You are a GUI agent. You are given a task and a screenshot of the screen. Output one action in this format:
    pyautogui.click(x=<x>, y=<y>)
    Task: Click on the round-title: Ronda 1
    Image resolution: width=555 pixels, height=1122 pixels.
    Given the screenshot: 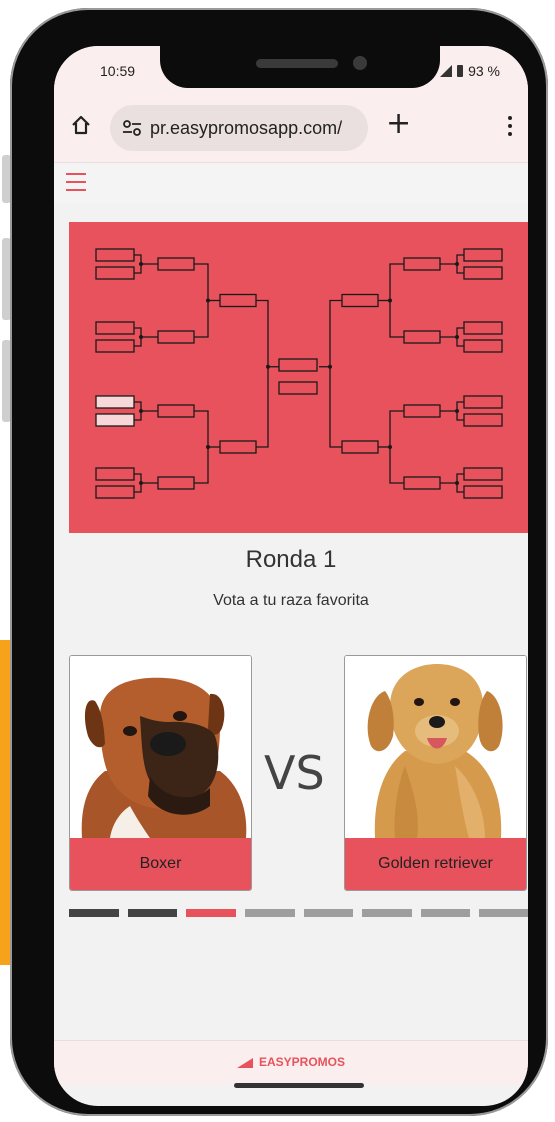 What is the action you would take?
    pyautogui.click(x=291, y=559)
    